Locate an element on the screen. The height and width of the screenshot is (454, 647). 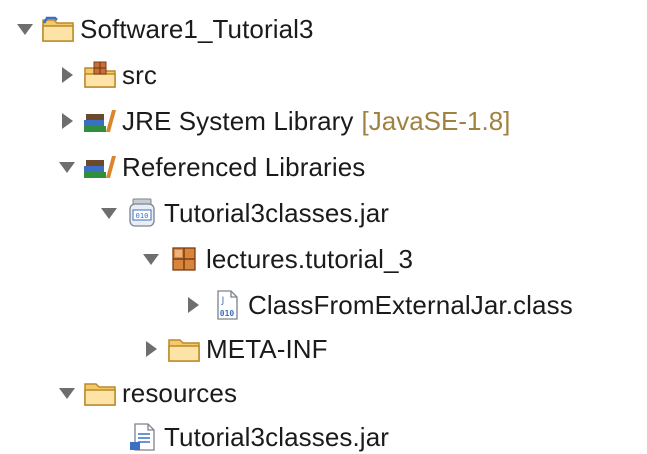
tree-item-jar-file: Tutorial3classes.jar is located at coordinates (243, 434).